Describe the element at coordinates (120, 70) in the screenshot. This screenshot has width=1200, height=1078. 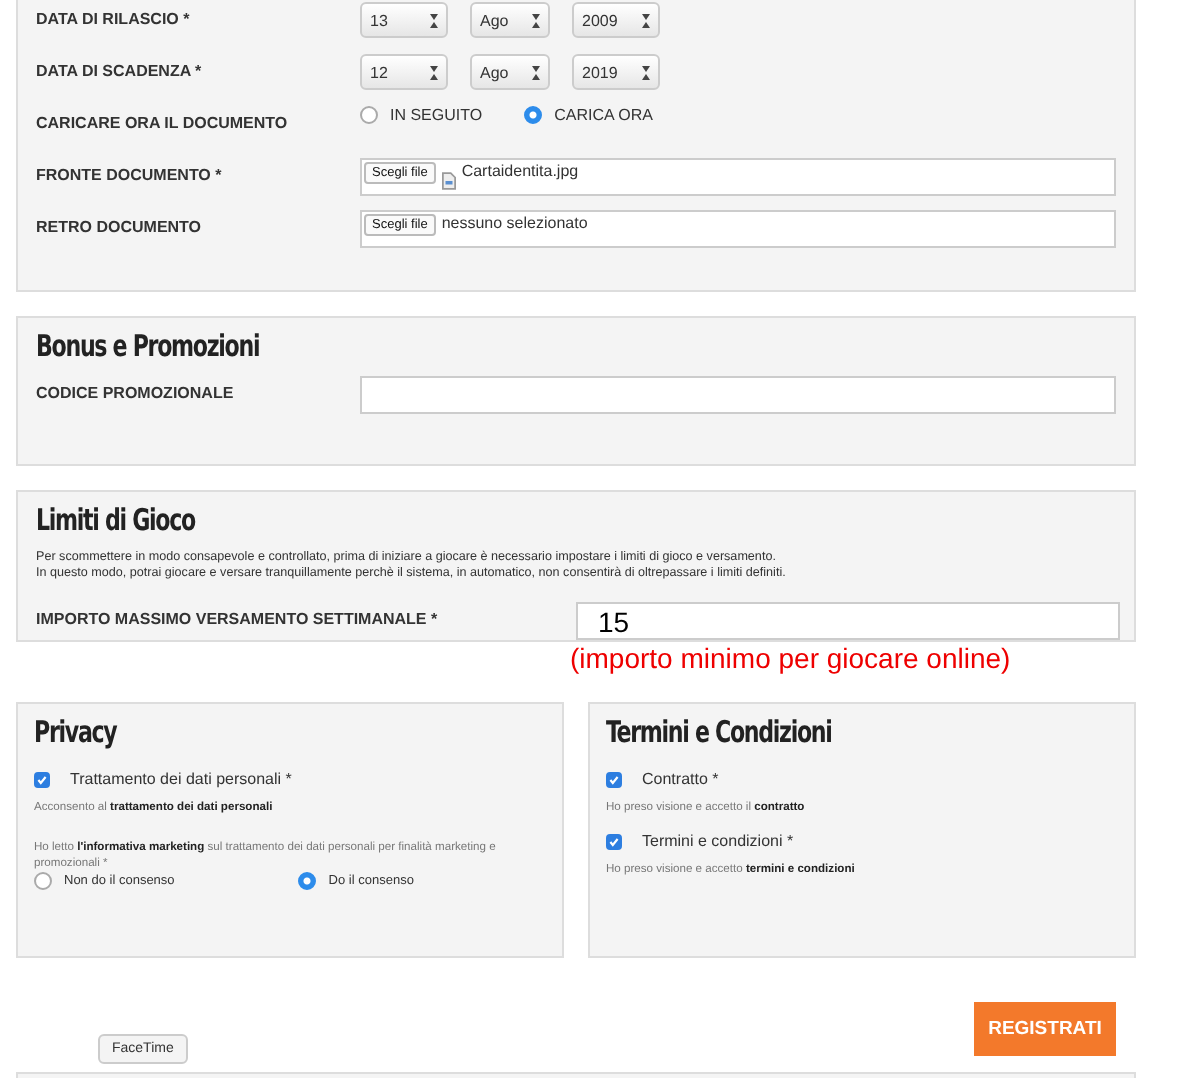
I see `field-label: DATA DI SCADENZA *` at that location.